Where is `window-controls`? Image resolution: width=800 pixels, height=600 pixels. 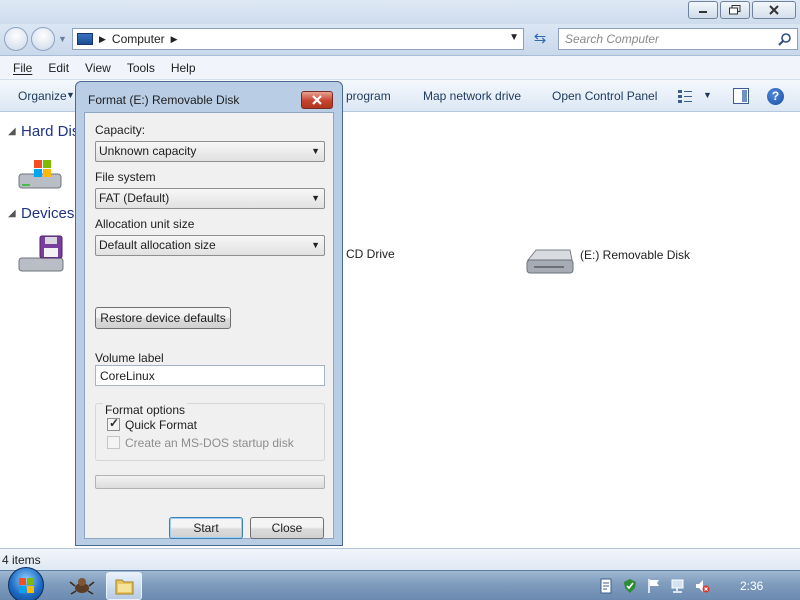 window-controls is located at coordinates (742, 10).